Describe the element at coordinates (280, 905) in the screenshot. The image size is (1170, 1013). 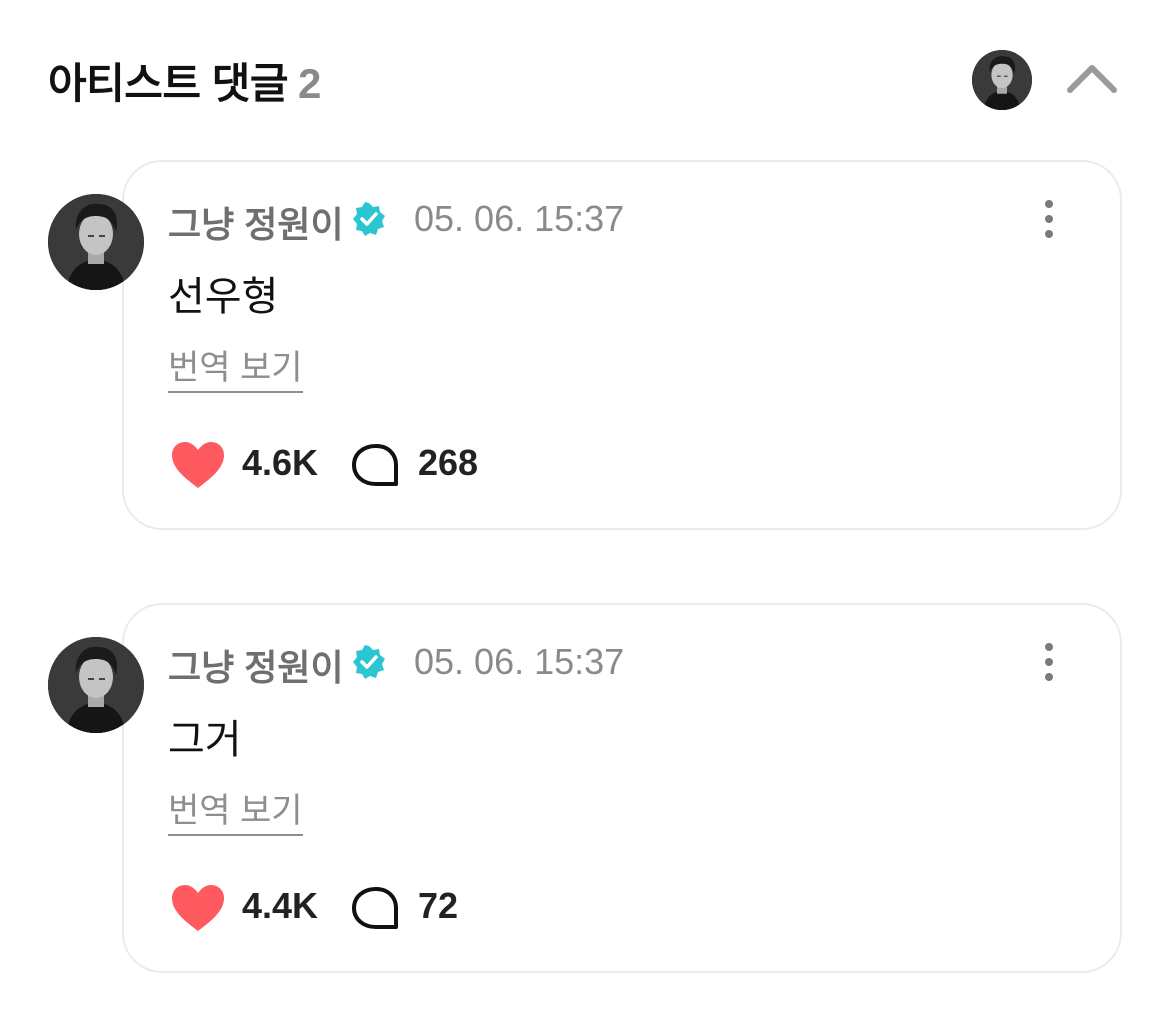
I see `like-count: 4.4K` at that location.